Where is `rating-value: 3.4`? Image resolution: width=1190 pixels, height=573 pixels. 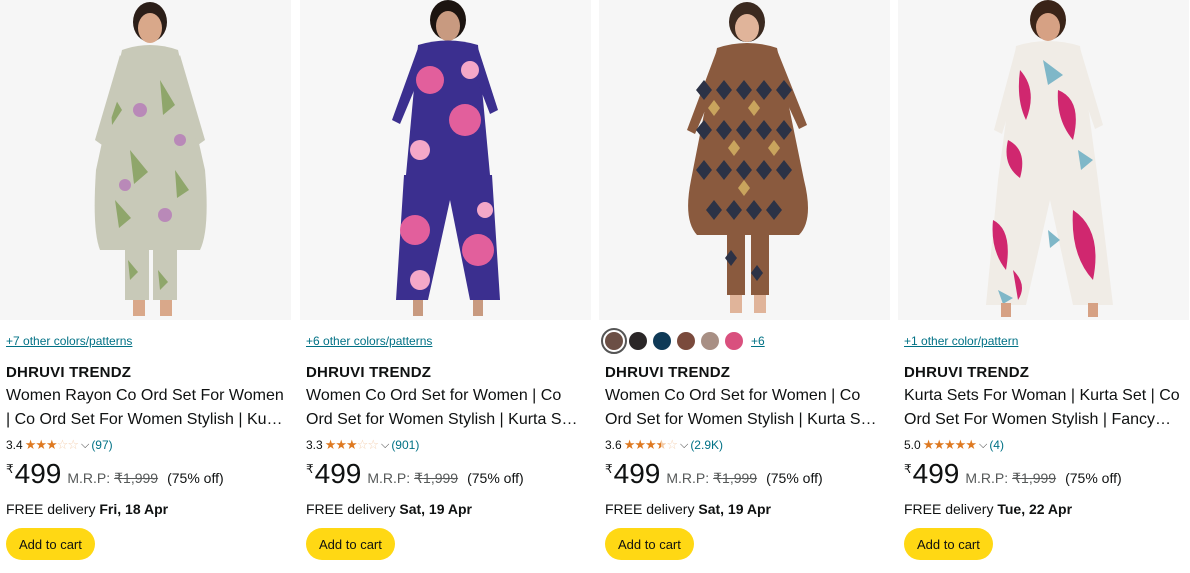
rating-value: 3.4 is located at coordinates (14, 445).